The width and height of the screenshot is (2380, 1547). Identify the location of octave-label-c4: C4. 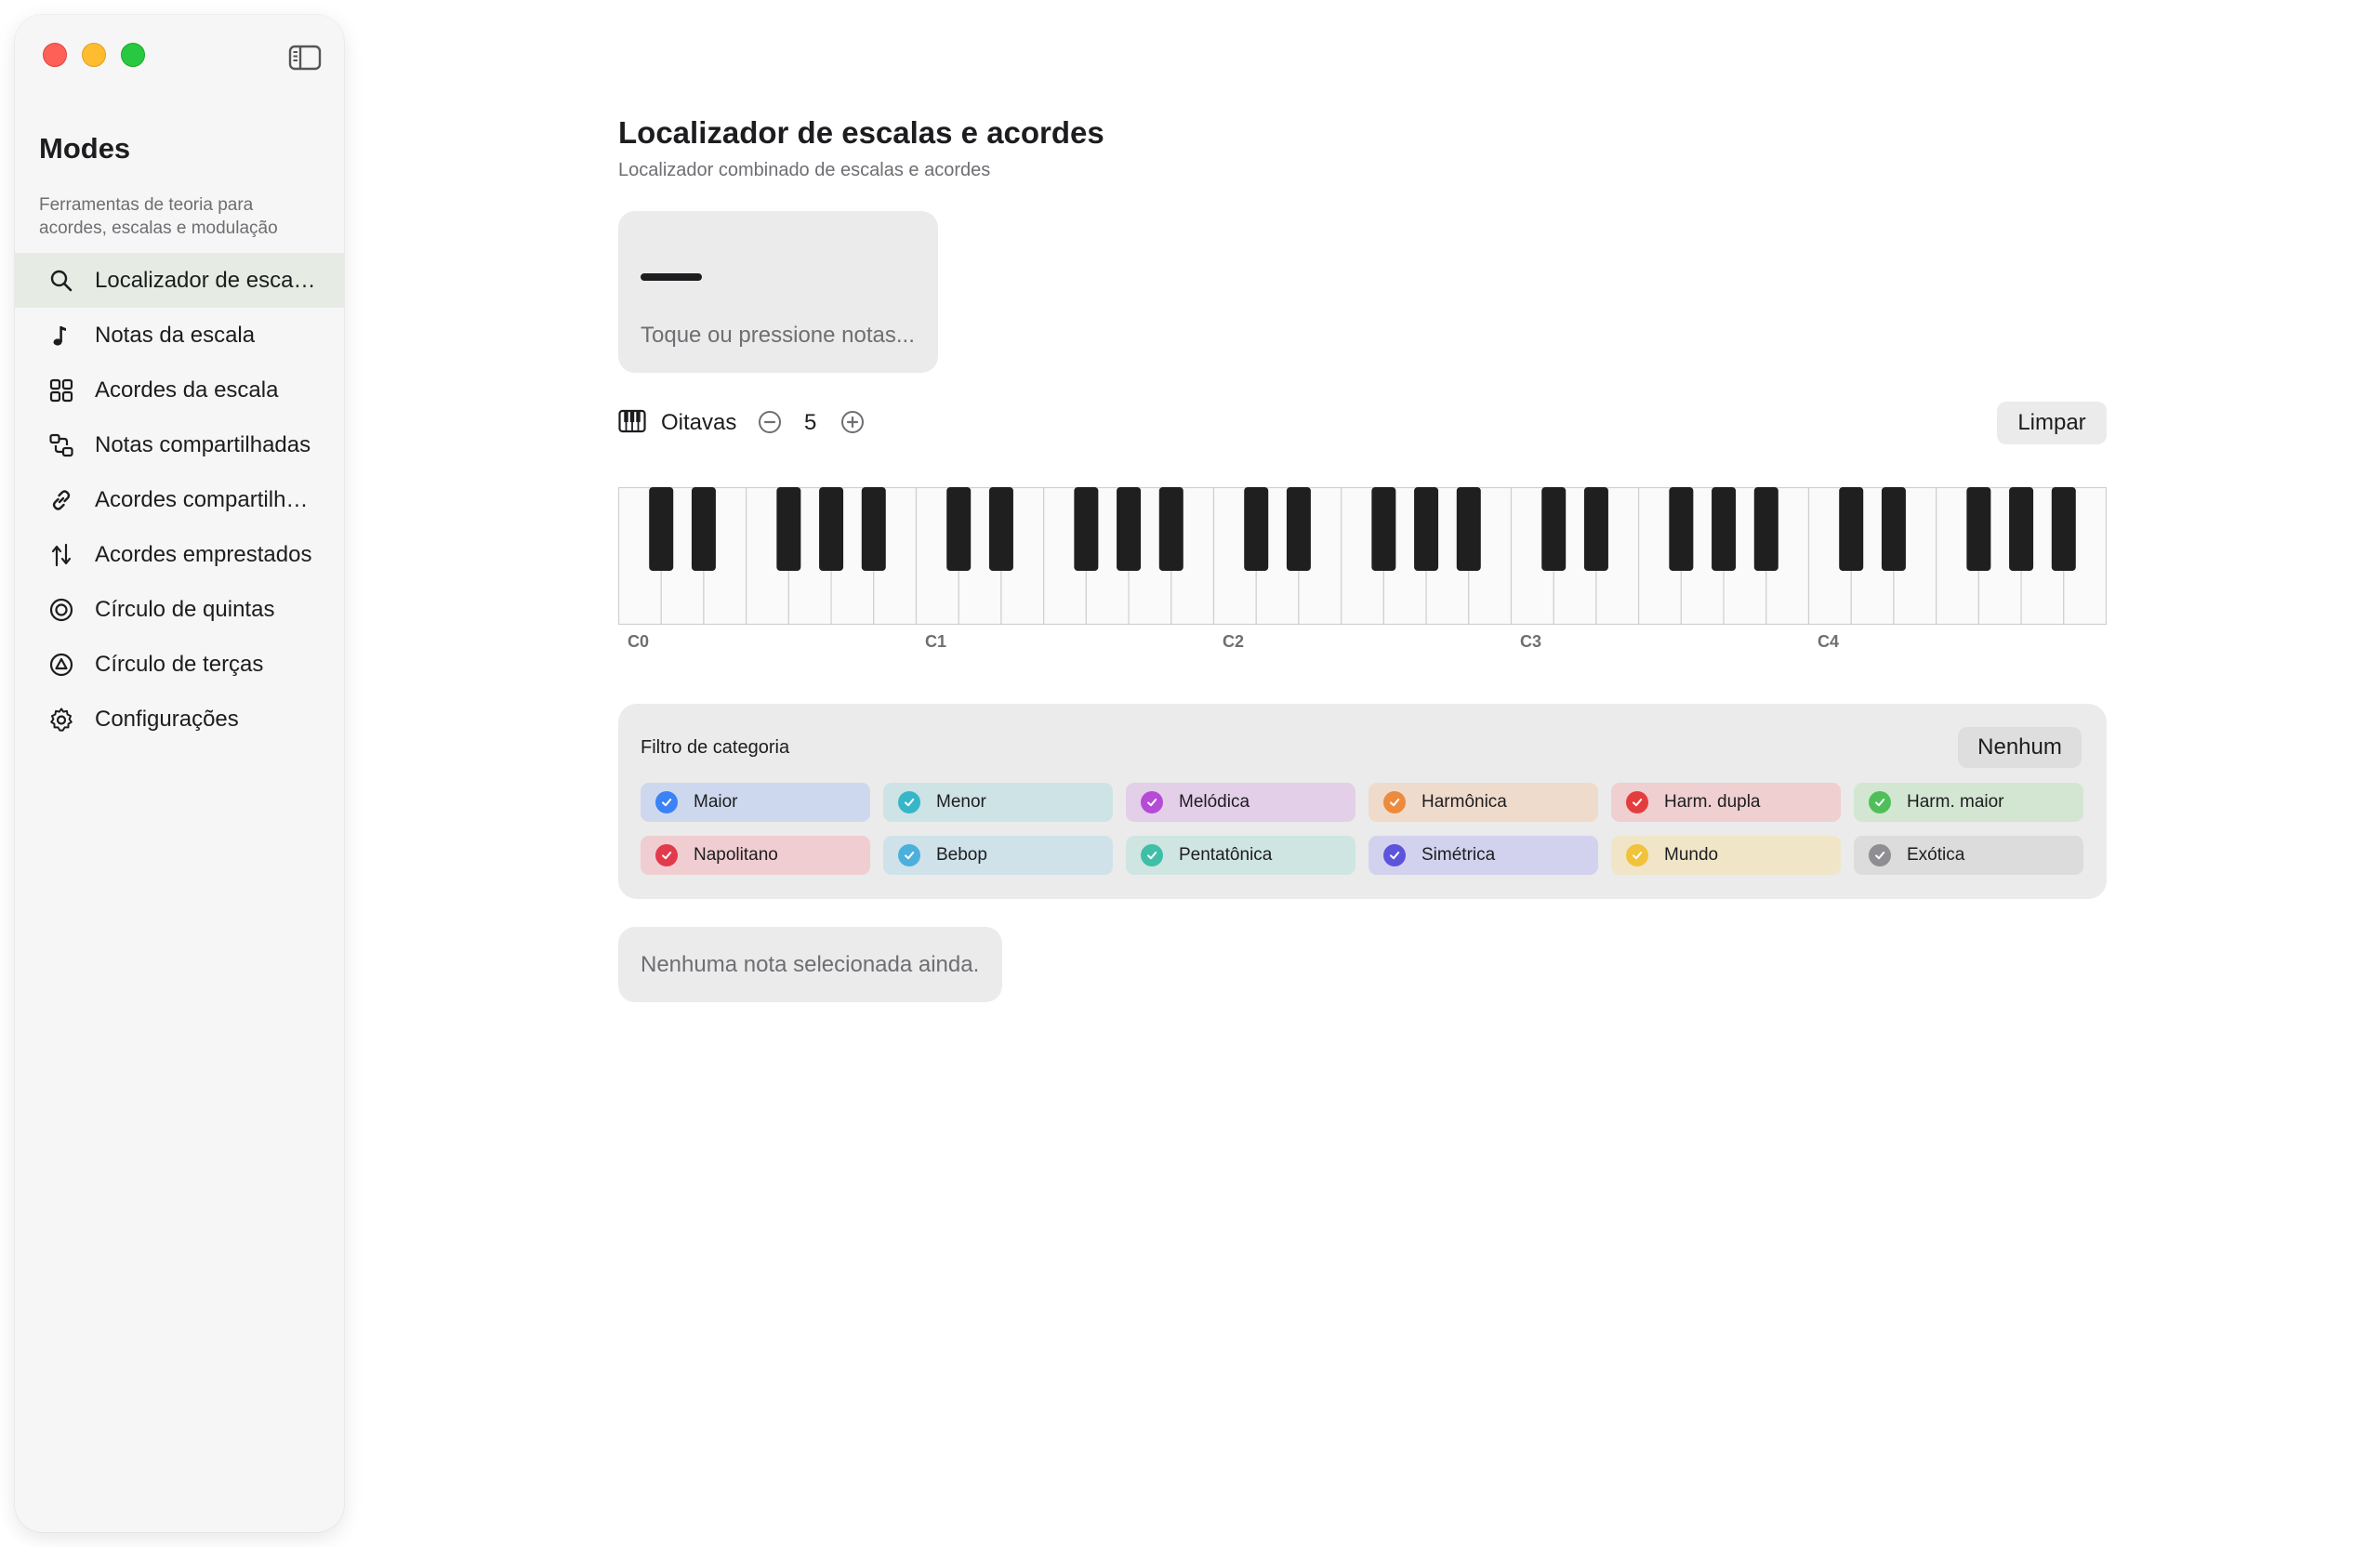
(1829, 641).